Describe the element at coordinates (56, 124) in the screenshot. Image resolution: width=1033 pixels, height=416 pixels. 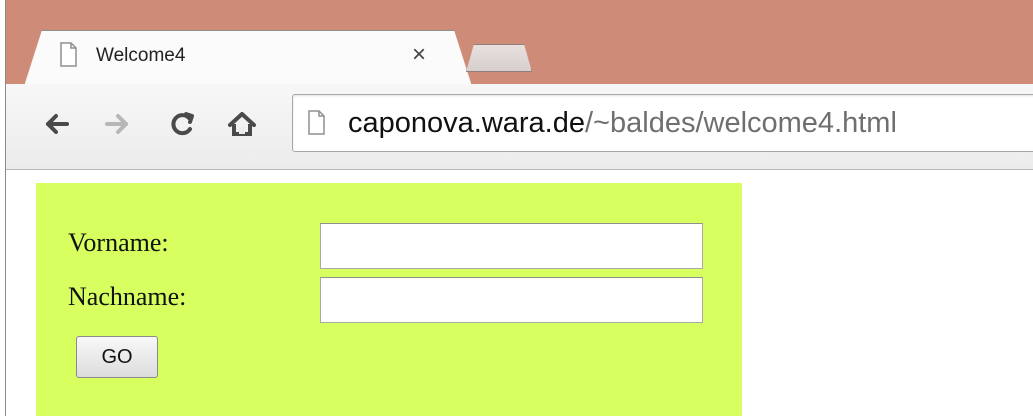
I see `back-arrow-icon` at that location.